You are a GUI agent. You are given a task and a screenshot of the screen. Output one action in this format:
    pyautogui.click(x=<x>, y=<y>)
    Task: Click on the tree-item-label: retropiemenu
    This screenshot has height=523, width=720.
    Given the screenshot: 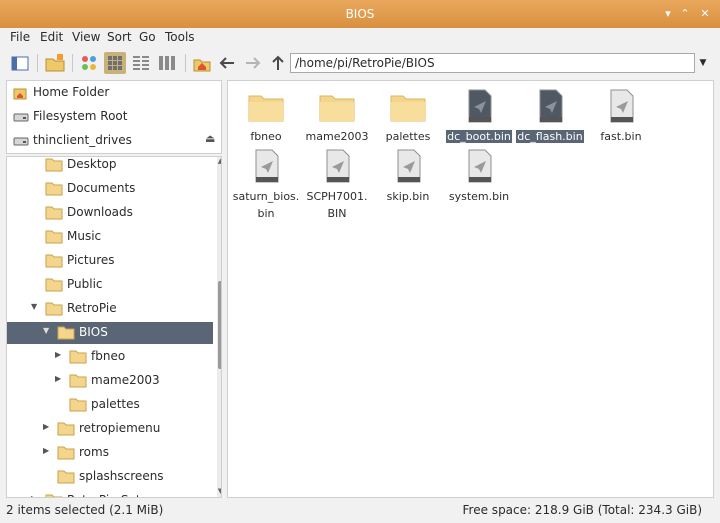 What is the action you would take?
    pyautogui.click(x=120, y=428)
    